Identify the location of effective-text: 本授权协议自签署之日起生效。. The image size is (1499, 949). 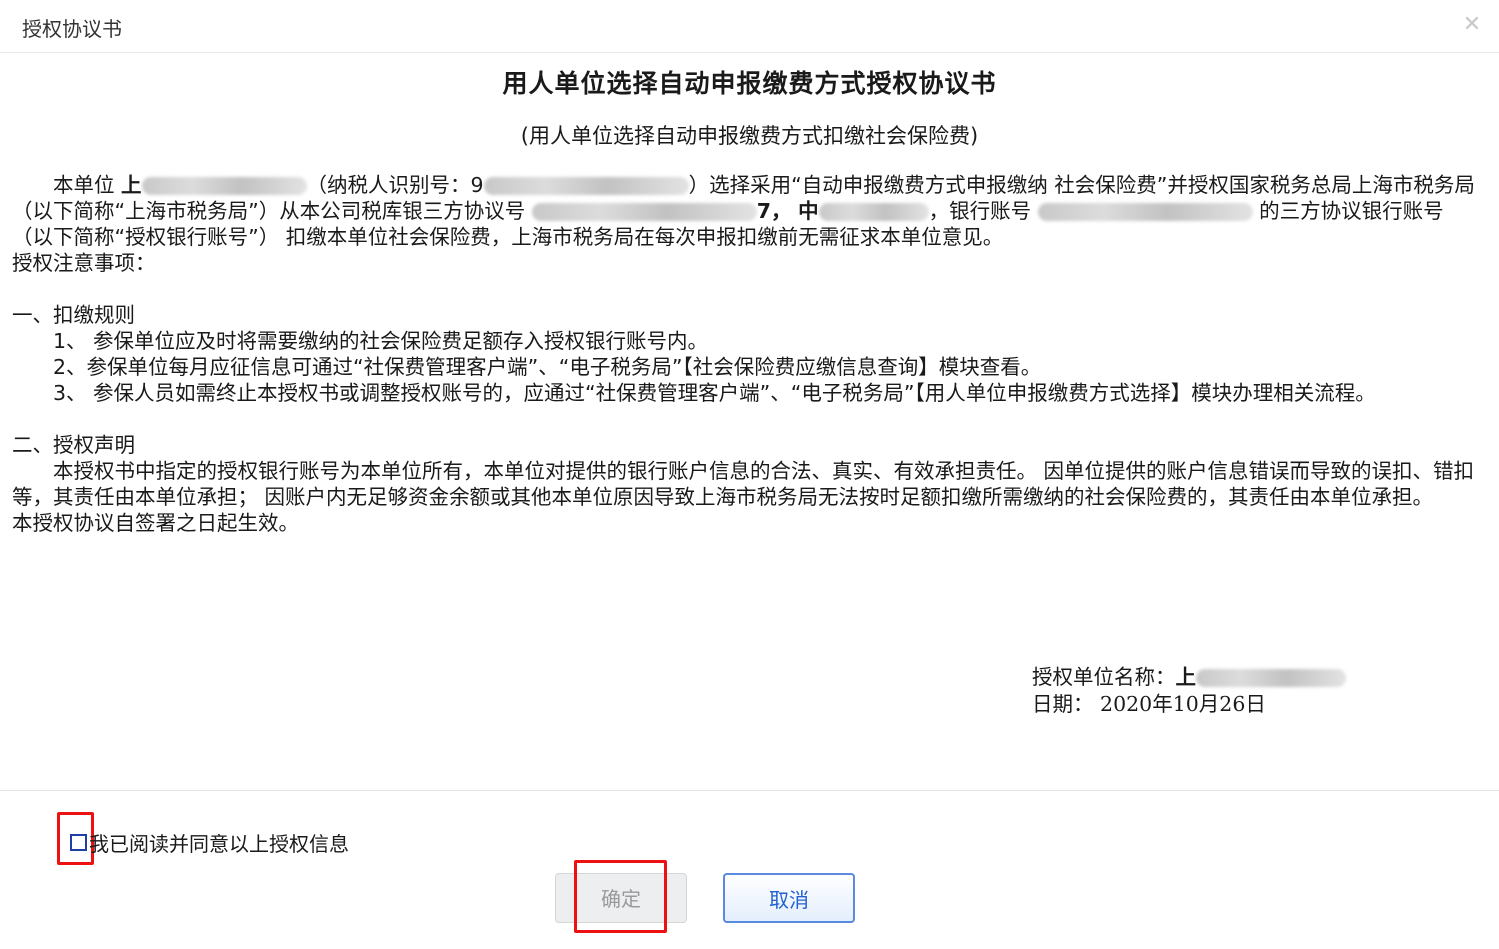
(155, 523).